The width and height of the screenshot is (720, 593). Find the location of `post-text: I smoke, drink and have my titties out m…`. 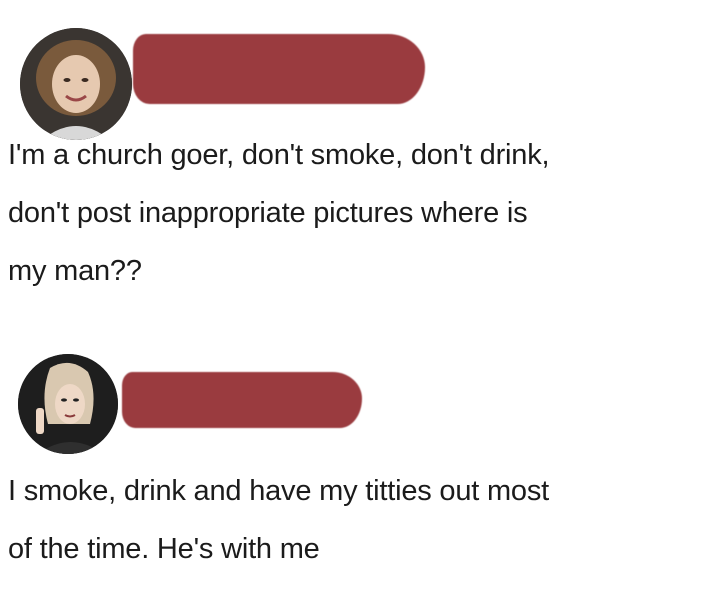

post-text: I smoke, drink and have my titties out m… is located at coordinates (279, 520).